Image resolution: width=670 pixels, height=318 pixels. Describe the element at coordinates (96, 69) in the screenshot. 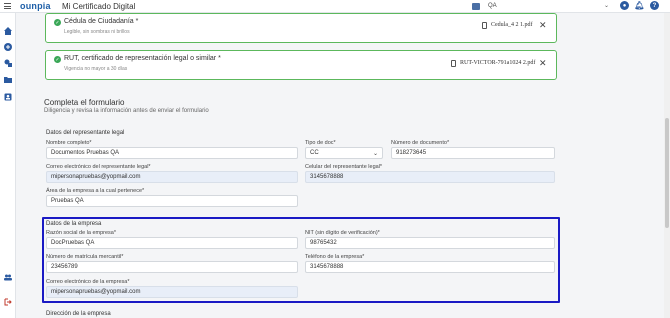

I see `document-subtitle: Vigencia no mayor a 30 días` at that location.